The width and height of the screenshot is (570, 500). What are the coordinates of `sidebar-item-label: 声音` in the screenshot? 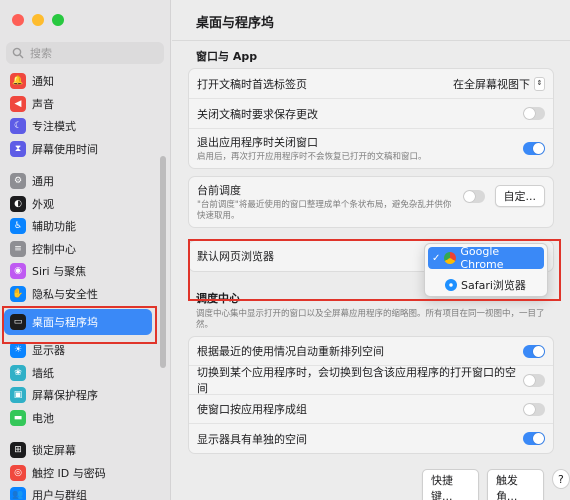 It's located at (43, 104).